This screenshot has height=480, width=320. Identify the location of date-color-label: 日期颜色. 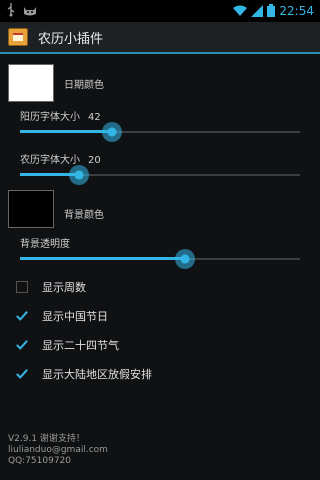
(84, 85).